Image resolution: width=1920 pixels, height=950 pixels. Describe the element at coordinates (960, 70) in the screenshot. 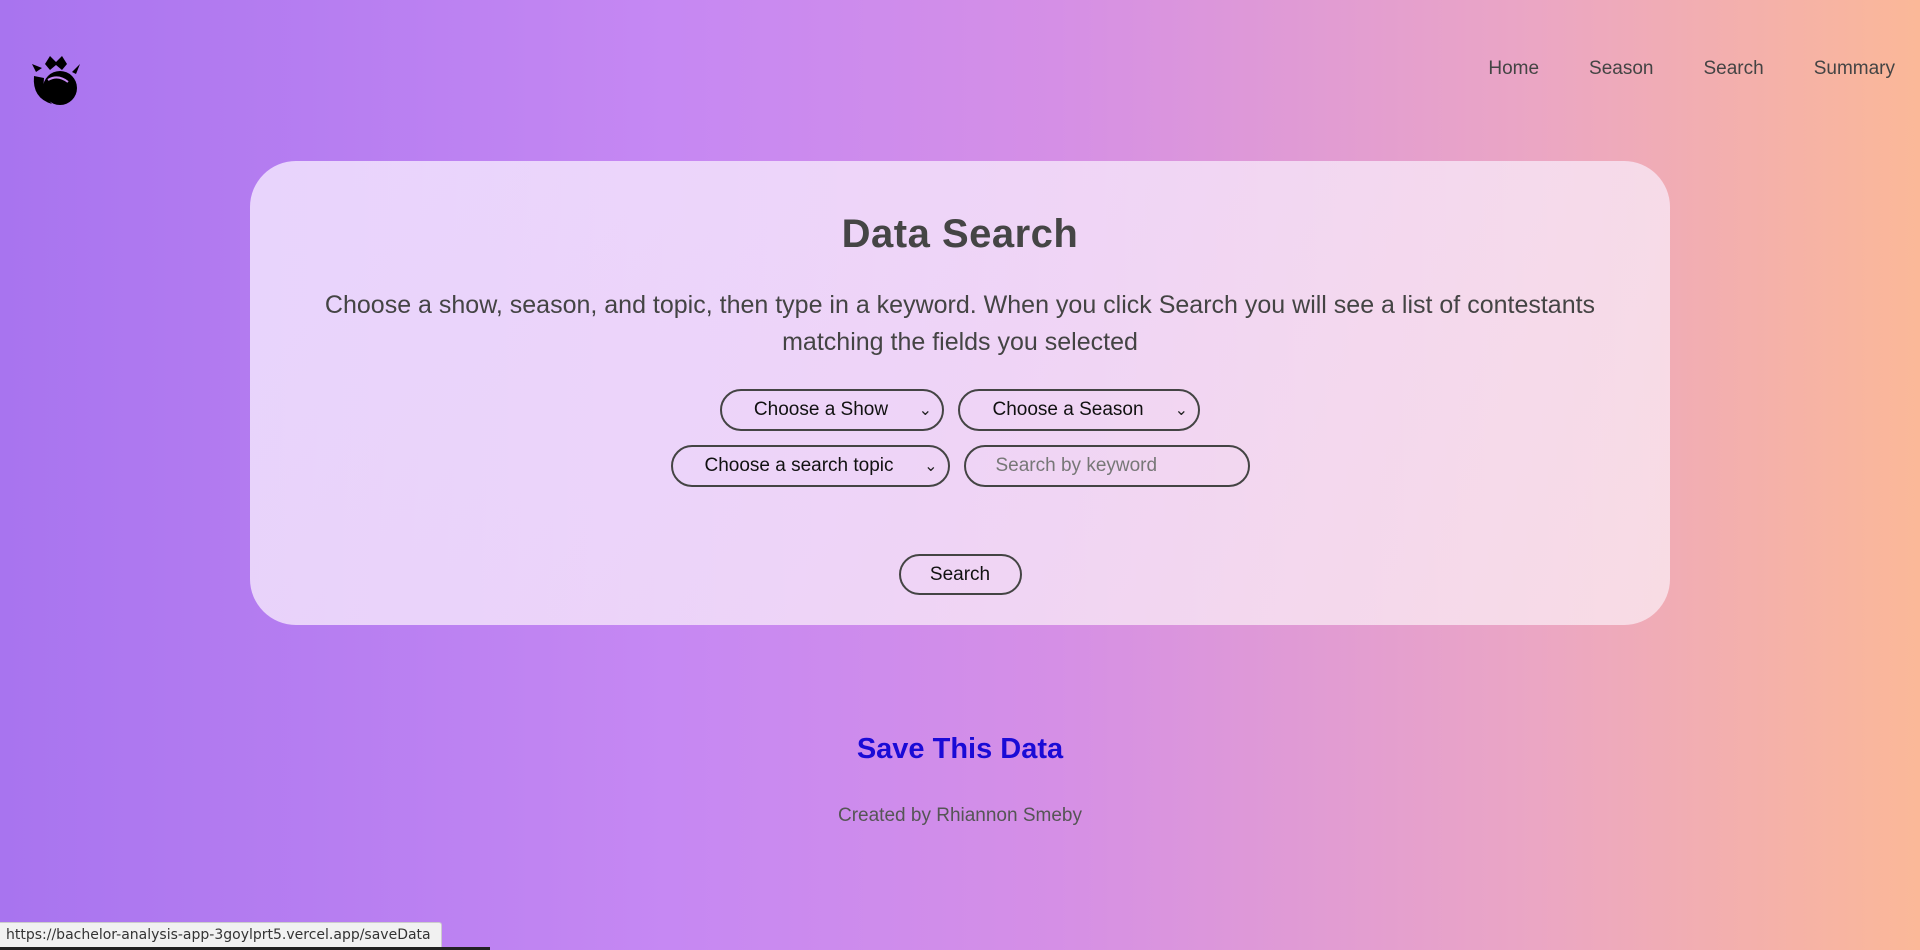

I see `header: Home Season Search Summary` at that location.